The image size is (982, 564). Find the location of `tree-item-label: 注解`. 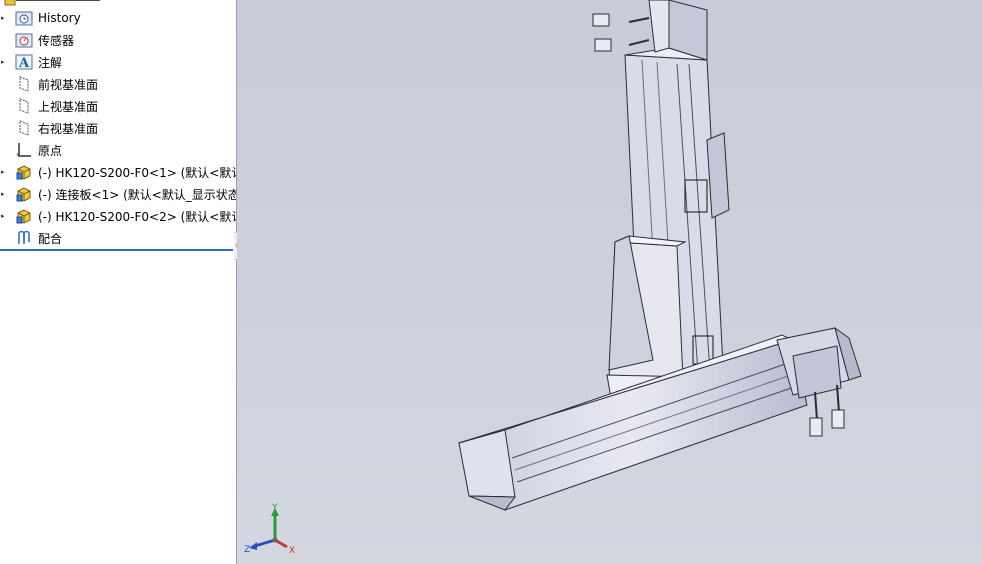

tree-item-label: 注解 is located at coordinates (50, 62).